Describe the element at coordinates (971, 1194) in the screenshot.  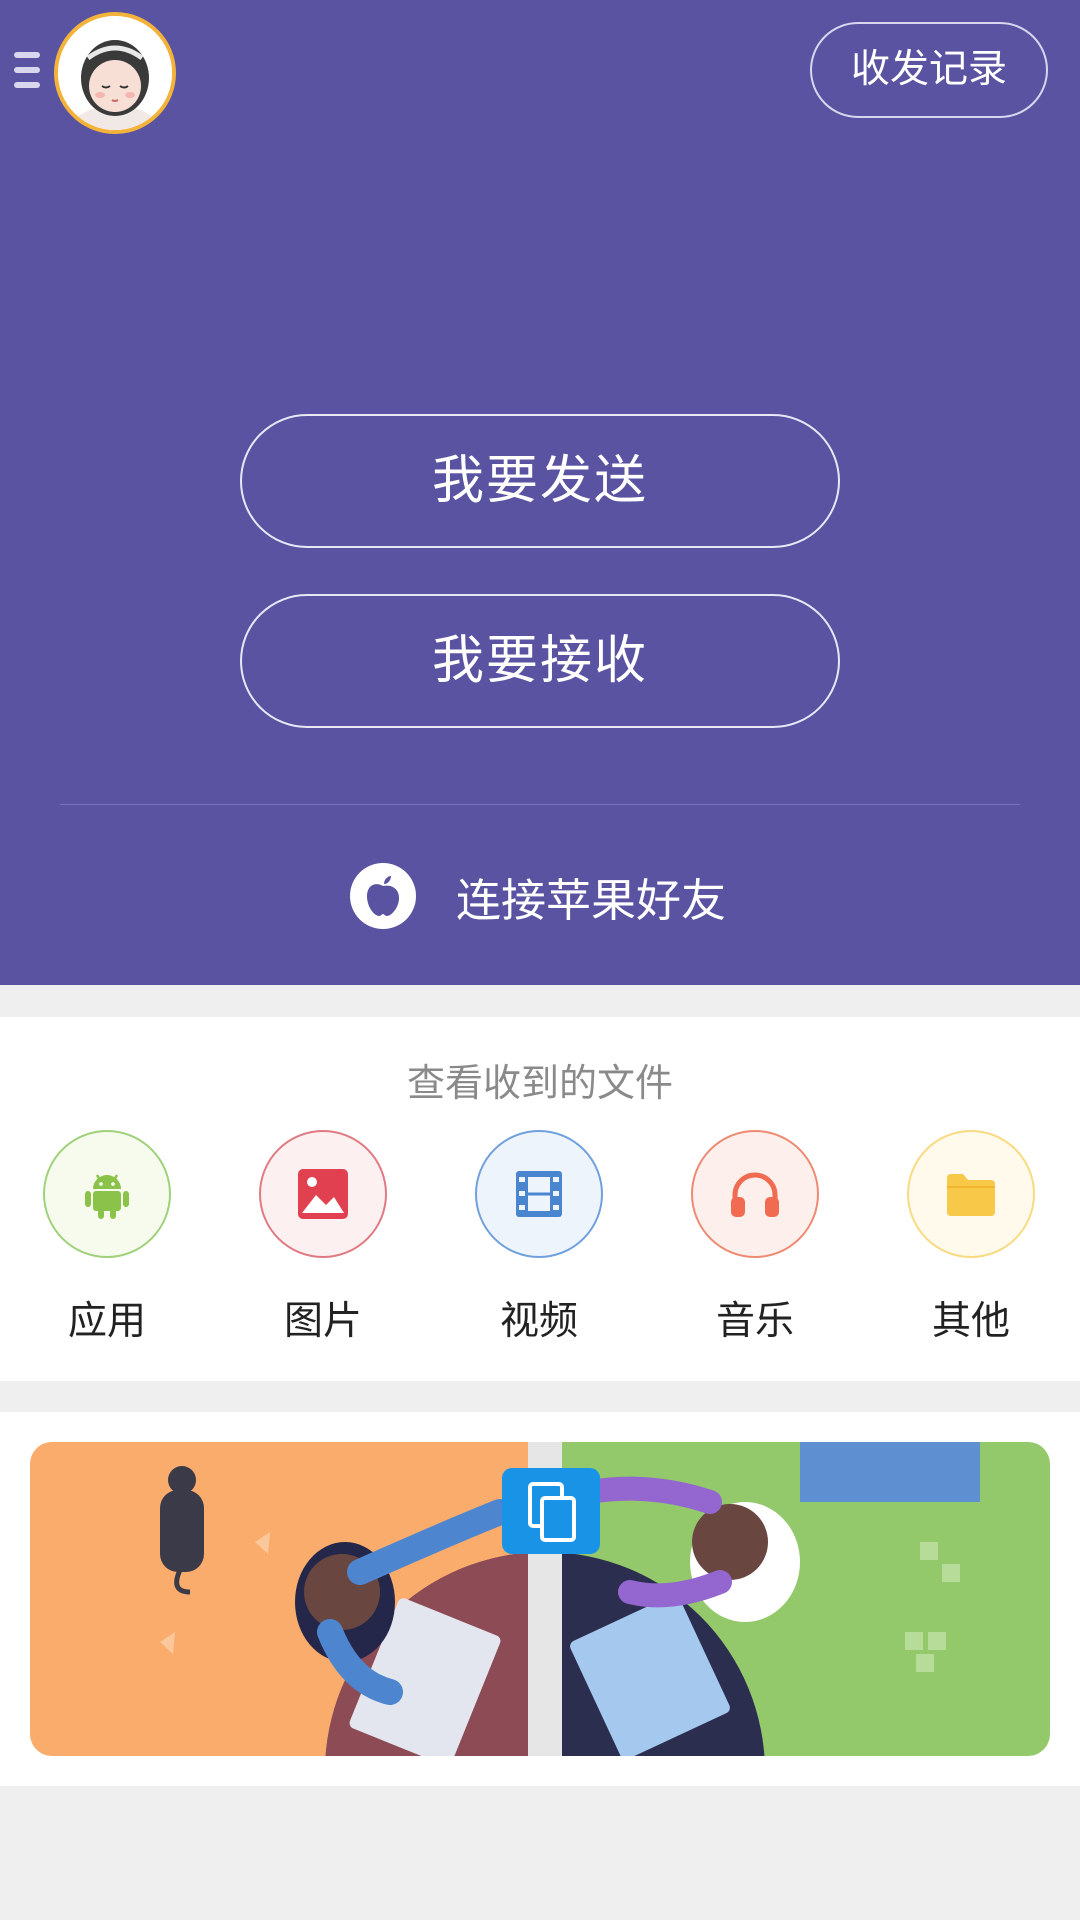
I see `folder-icon` at that location.